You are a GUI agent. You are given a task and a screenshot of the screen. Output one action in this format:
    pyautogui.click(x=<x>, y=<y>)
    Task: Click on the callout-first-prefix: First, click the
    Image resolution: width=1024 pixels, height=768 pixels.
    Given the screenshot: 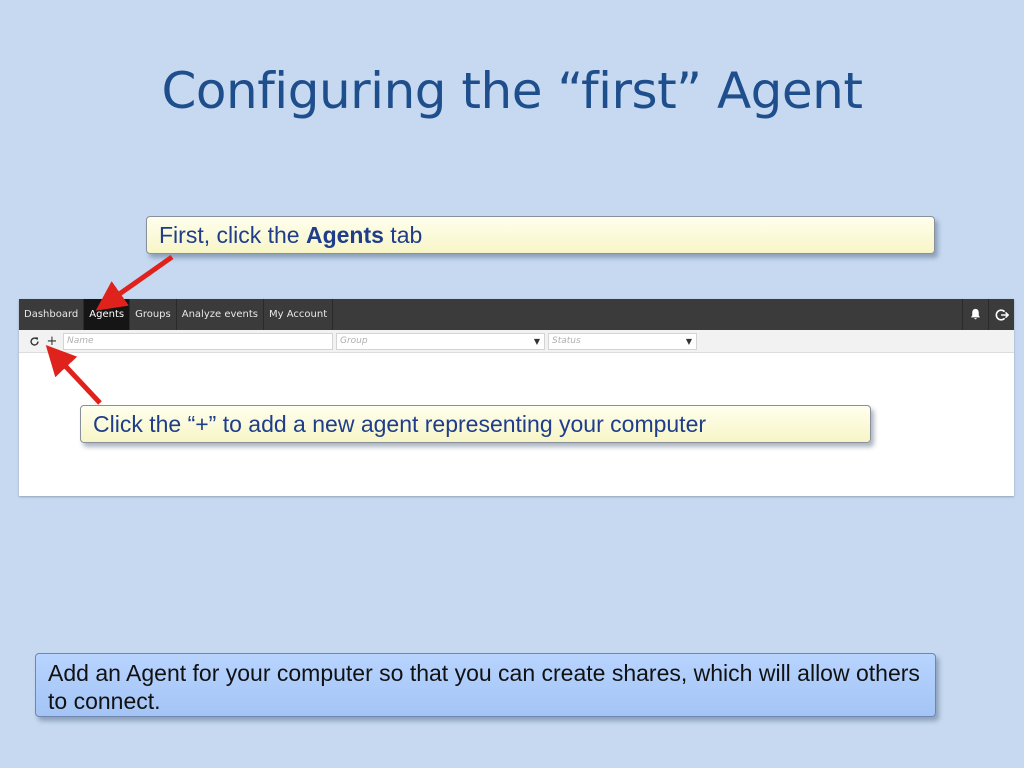 What is the action you would take?
    pyautogui.click(x=232, y=235)
    